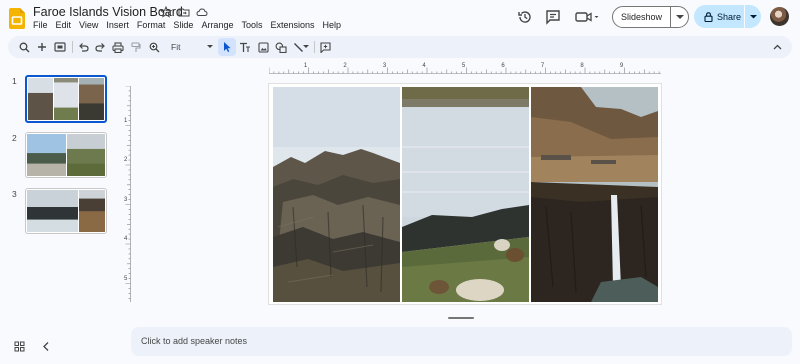  Describe the element at coordinates (553, 17) in the screenshot. I see `comments-icon` at that location.